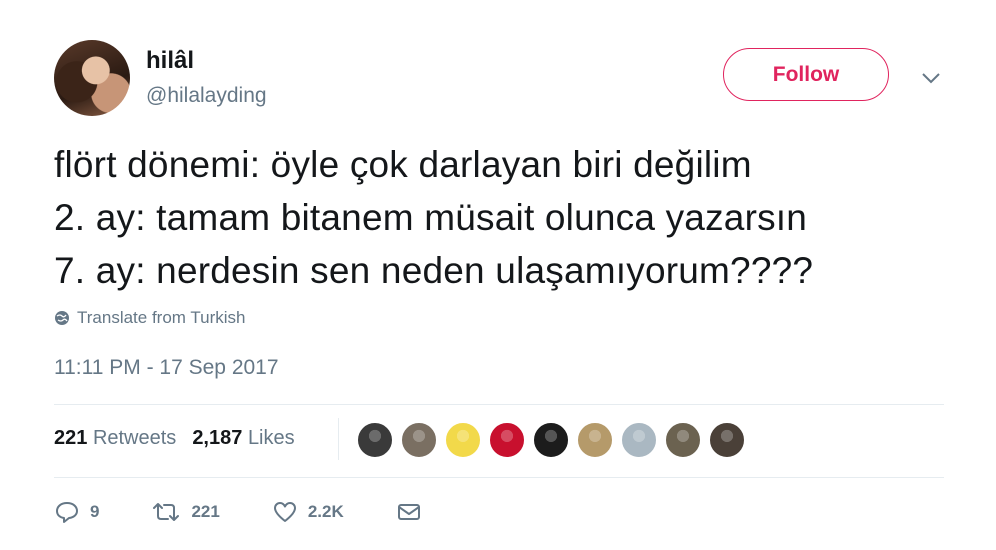 This screenshot has height=550, width=996. What do you see at coordinates (931, 78) in the screenshot?
I see `chevron-down-icon` at bounding box center [931, 78].